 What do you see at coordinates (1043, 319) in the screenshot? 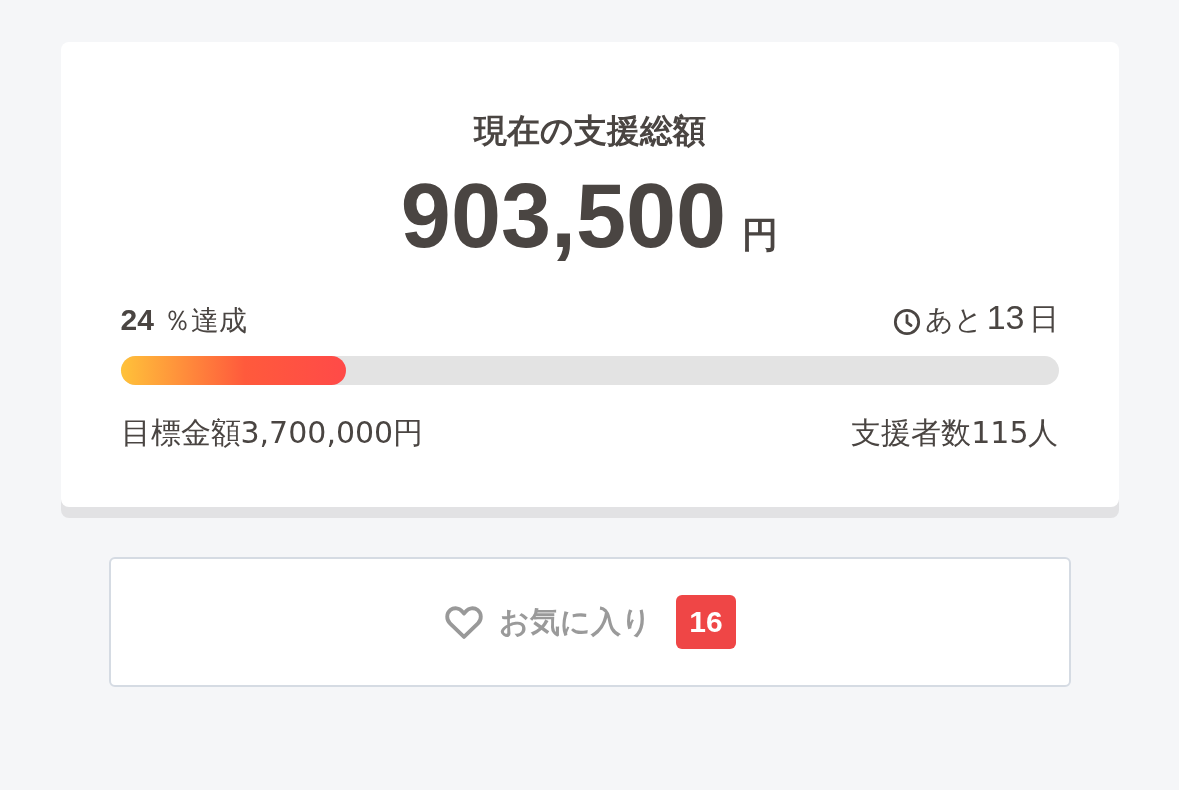
I see `remaining-unit: 日` at bounding box center [1043, 319].